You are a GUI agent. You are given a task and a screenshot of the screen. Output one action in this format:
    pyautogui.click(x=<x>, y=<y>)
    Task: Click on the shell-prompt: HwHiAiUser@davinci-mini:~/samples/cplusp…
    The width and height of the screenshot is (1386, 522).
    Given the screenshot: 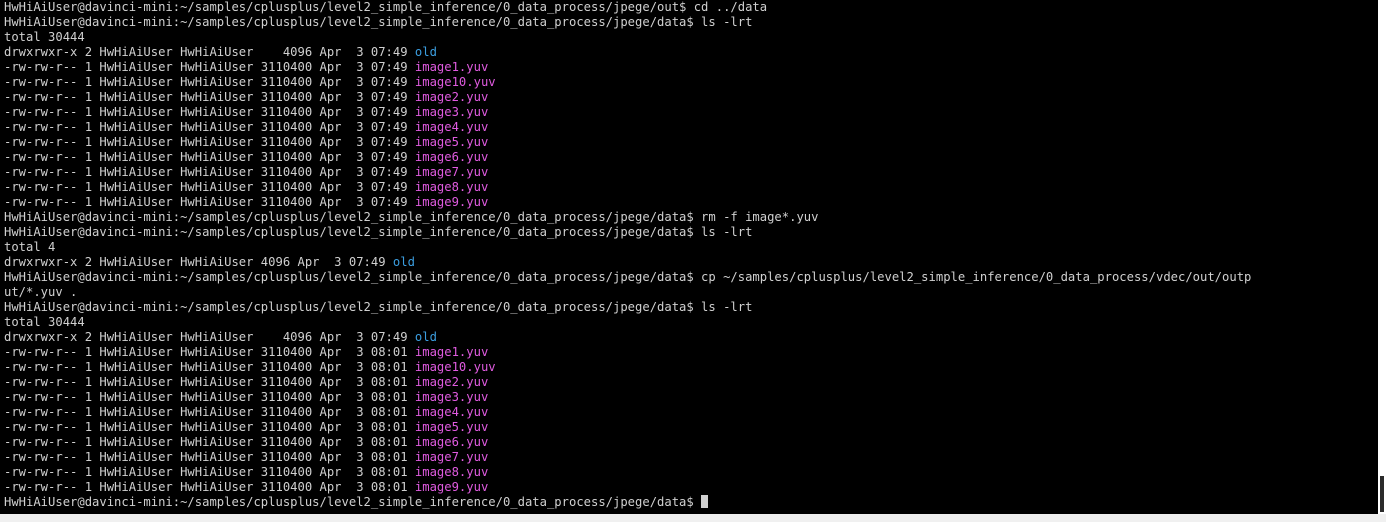 What is the action you would take?
    pyautogui.click(x=353, y=502)
    